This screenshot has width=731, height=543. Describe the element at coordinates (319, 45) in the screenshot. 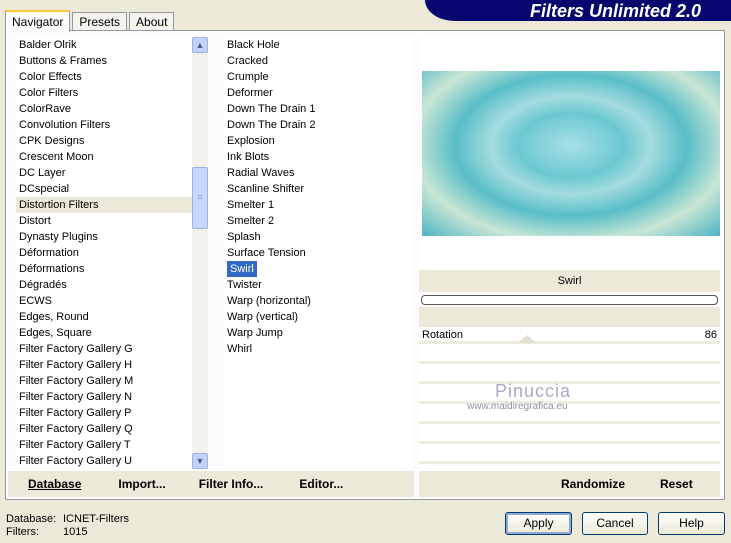

I see `list-item: Black Hole` at that location.